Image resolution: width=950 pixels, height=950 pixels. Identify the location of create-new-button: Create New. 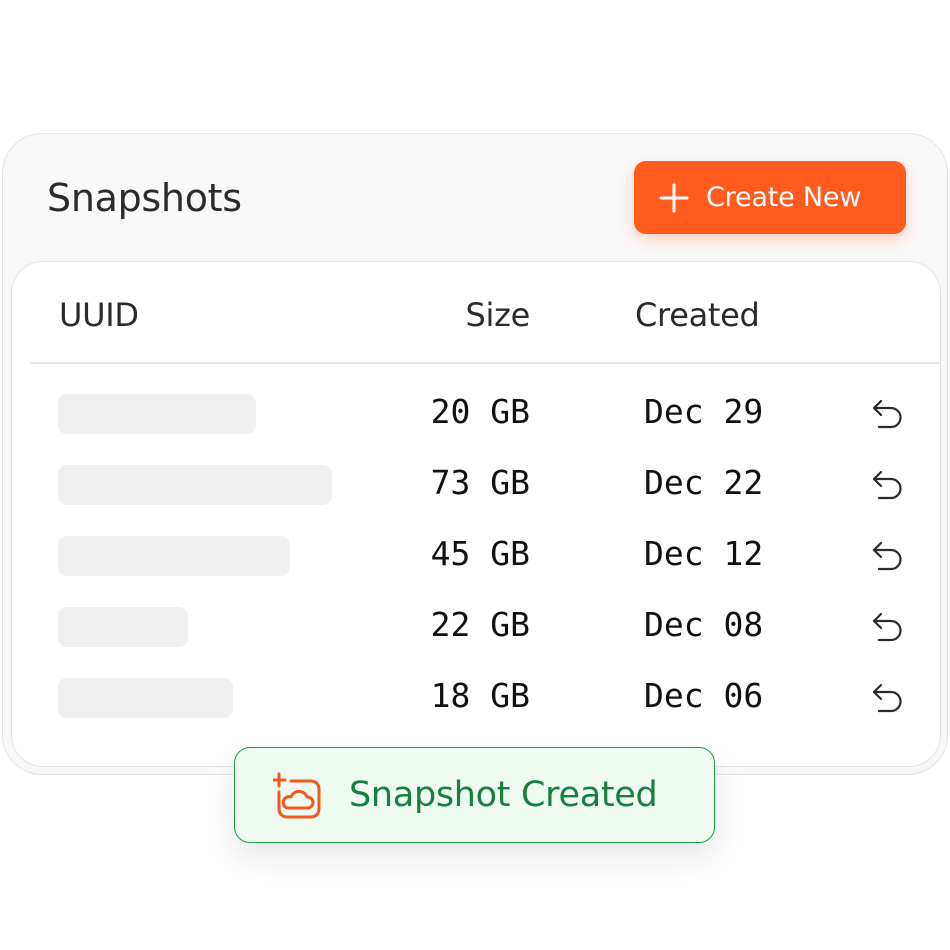
(770, 197).